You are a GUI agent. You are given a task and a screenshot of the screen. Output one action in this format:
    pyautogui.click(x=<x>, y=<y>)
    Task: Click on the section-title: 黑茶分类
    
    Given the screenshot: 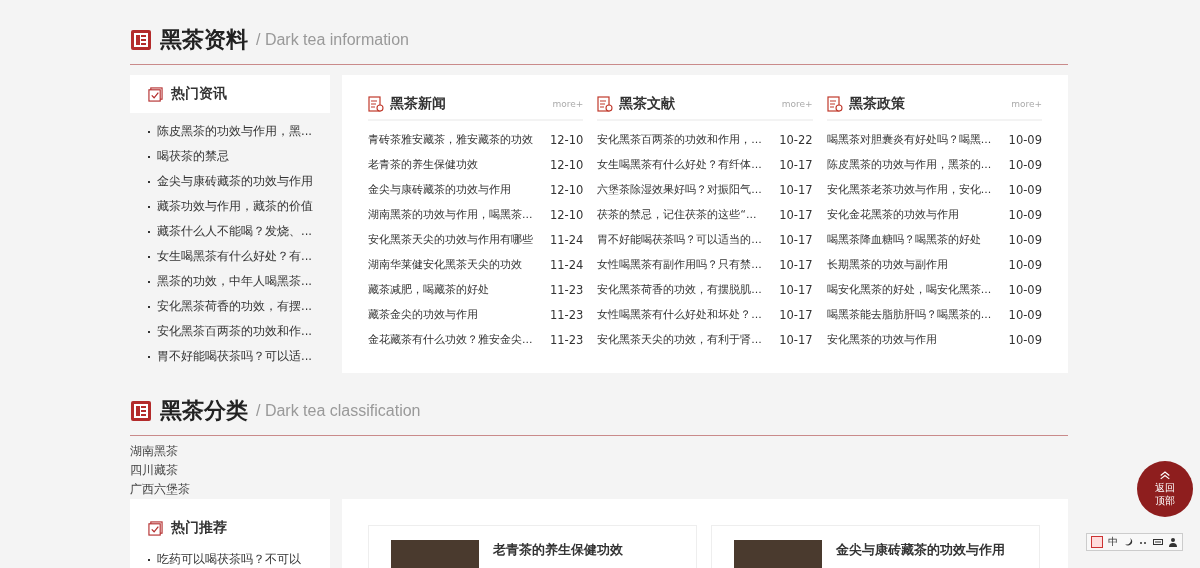 What is the action you would take?
    pyautogui.click(x=204, y=411)
    